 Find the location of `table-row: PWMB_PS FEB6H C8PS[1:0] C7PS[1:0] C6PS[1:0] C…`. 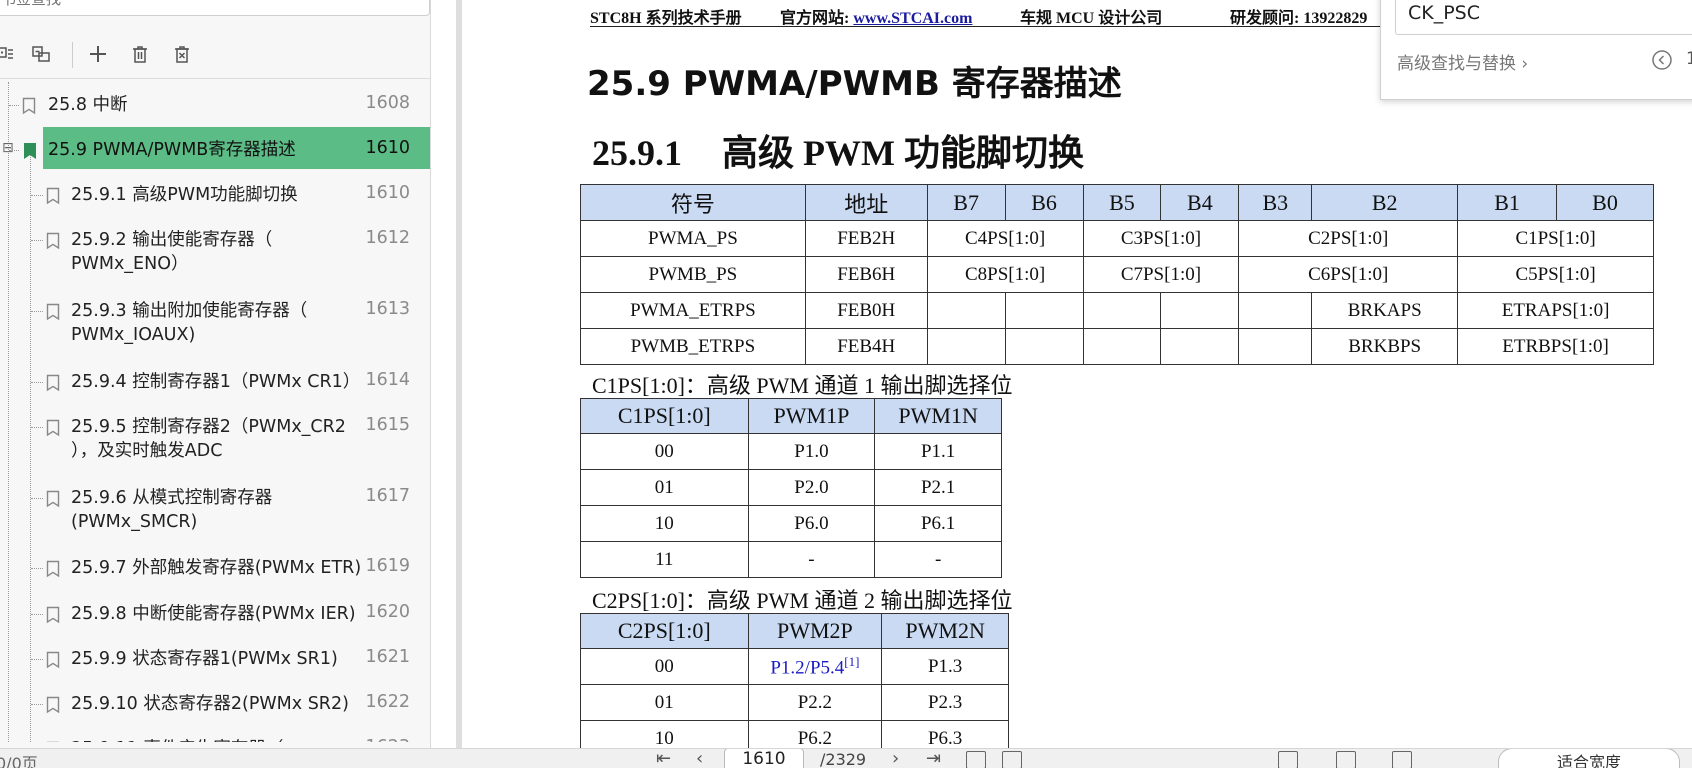

table-row: PWMB_PS FEB6H C8PS[1:0] C7PS[1:0] C6PS[1:0] C… is located at coordinates (1117, 274).